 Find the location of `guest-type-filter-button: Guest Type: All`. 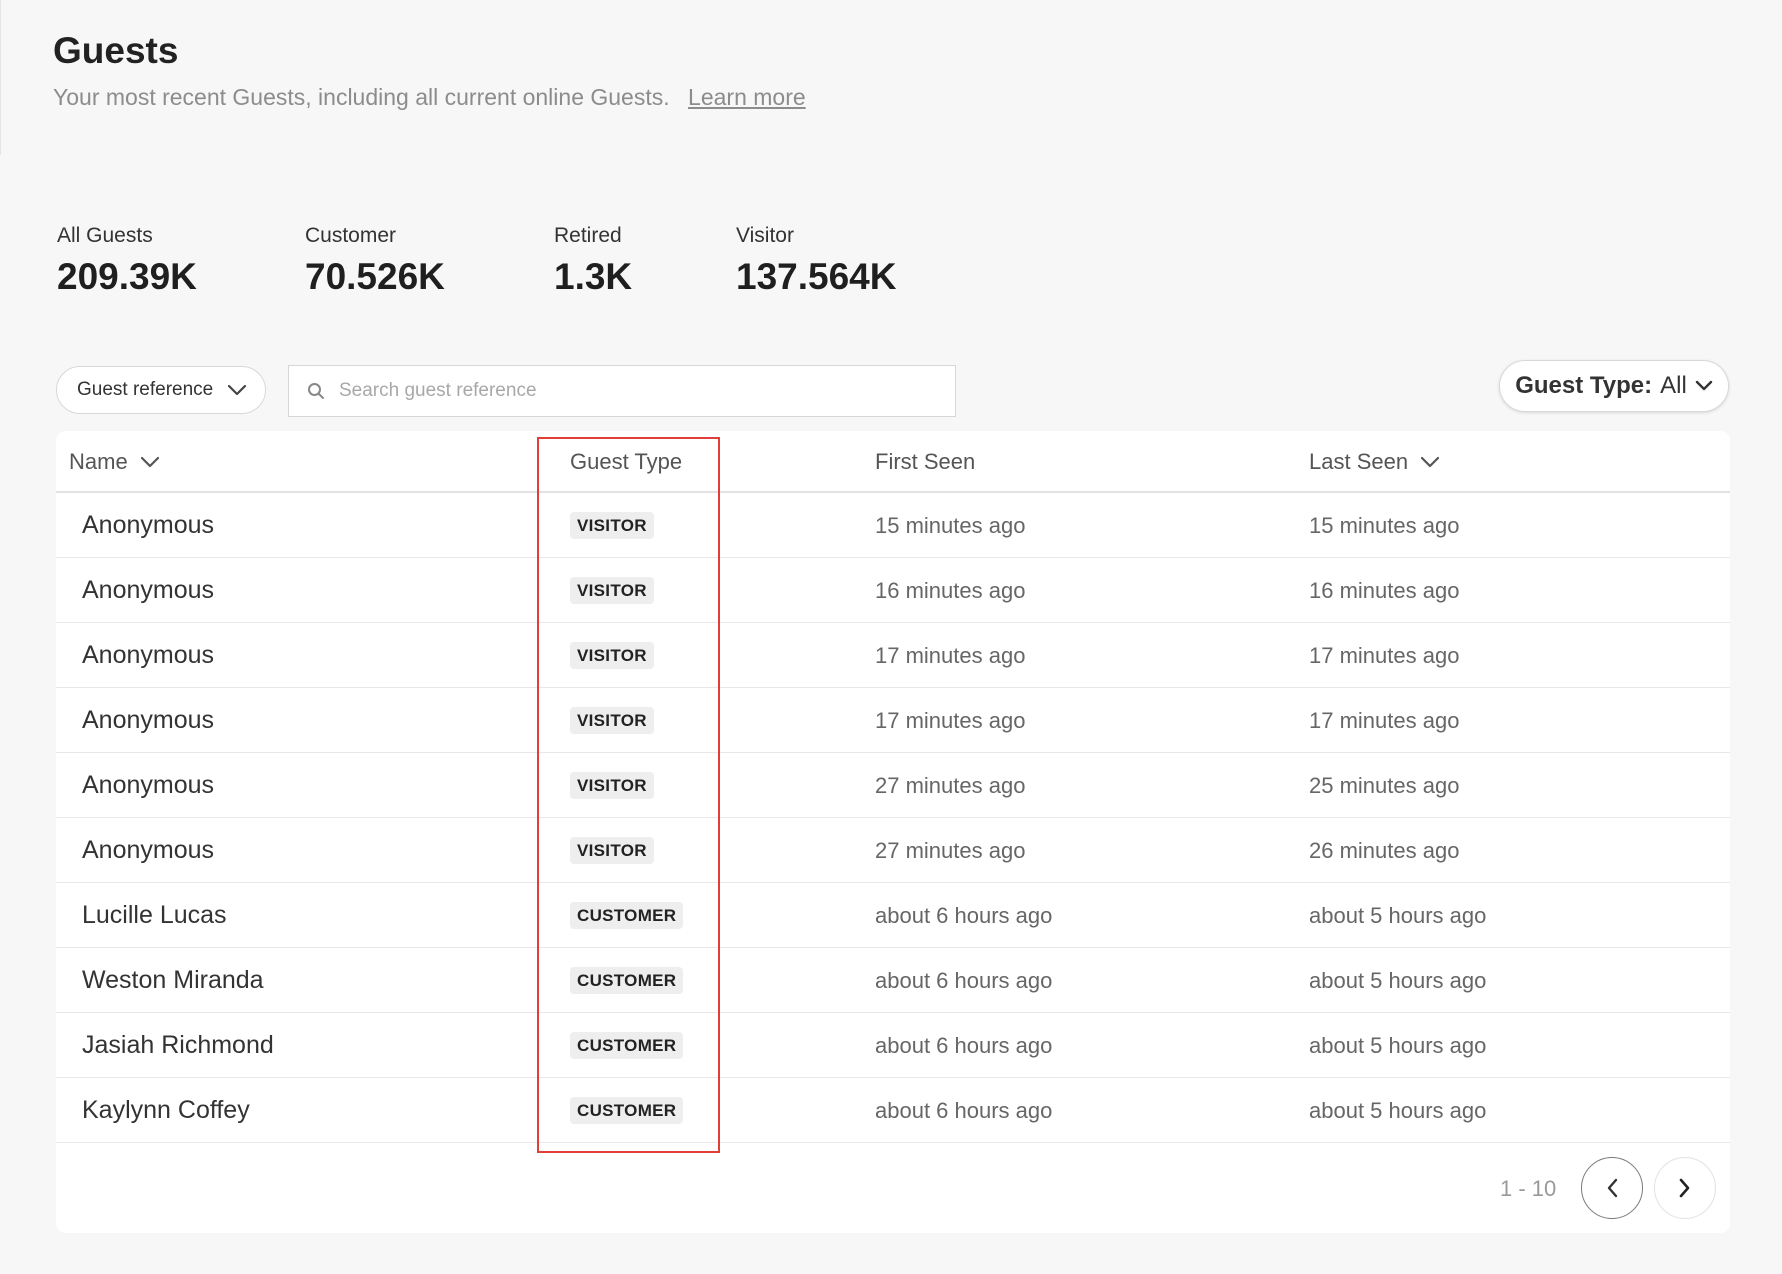

guest-type-filter-button: Guest Type: All is located at coordinates (1614, 386).